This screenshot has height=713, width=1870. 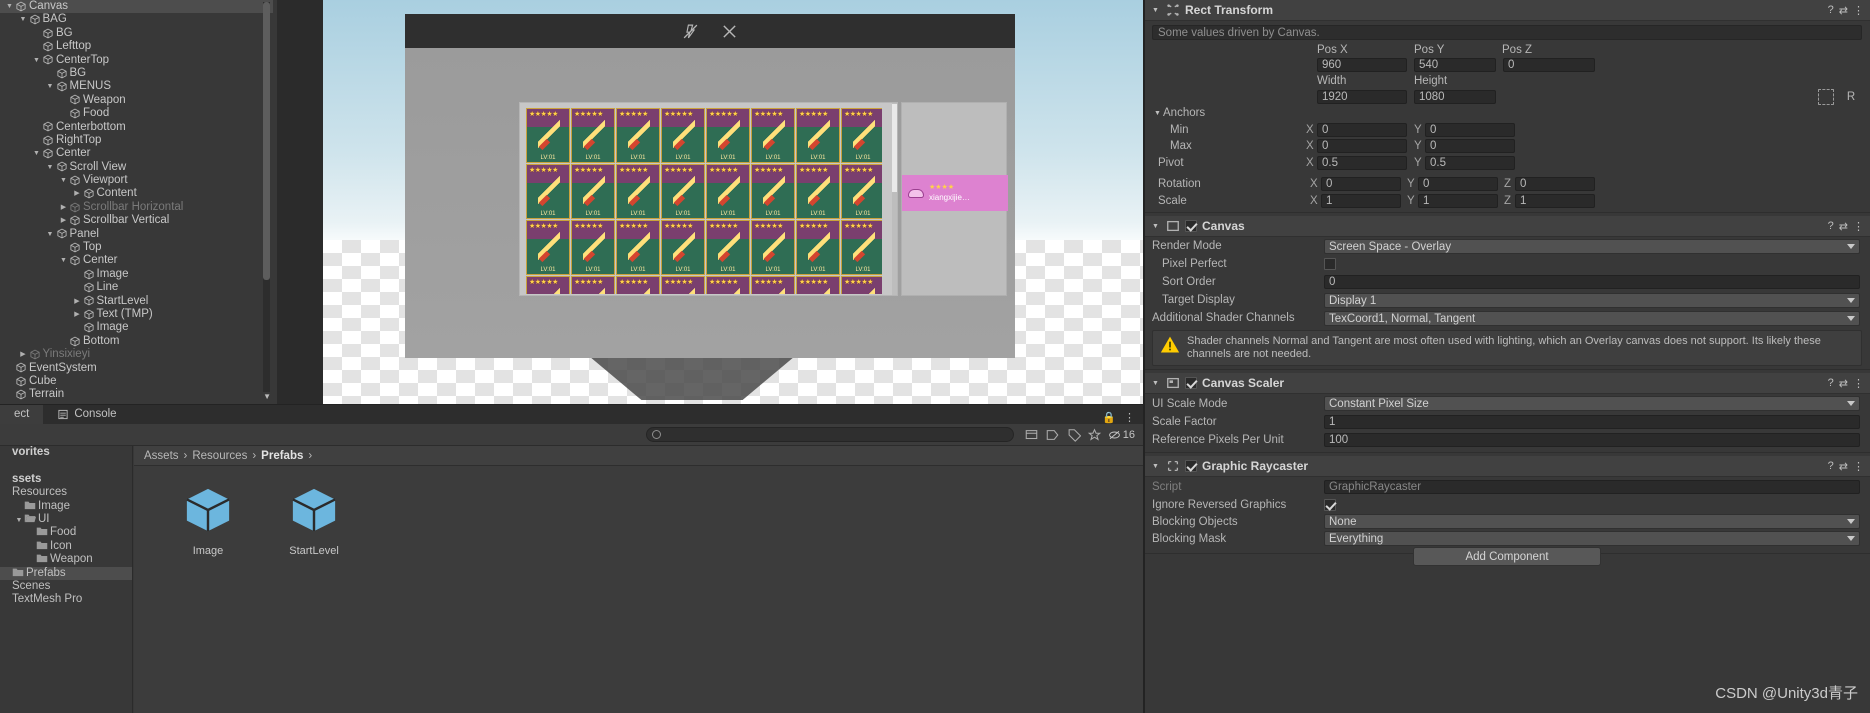 I want to click on graphic-raycaster-header: ▼ Graphic Raycaster ? ⇄ ⋮, so click(x=1507, y=466).